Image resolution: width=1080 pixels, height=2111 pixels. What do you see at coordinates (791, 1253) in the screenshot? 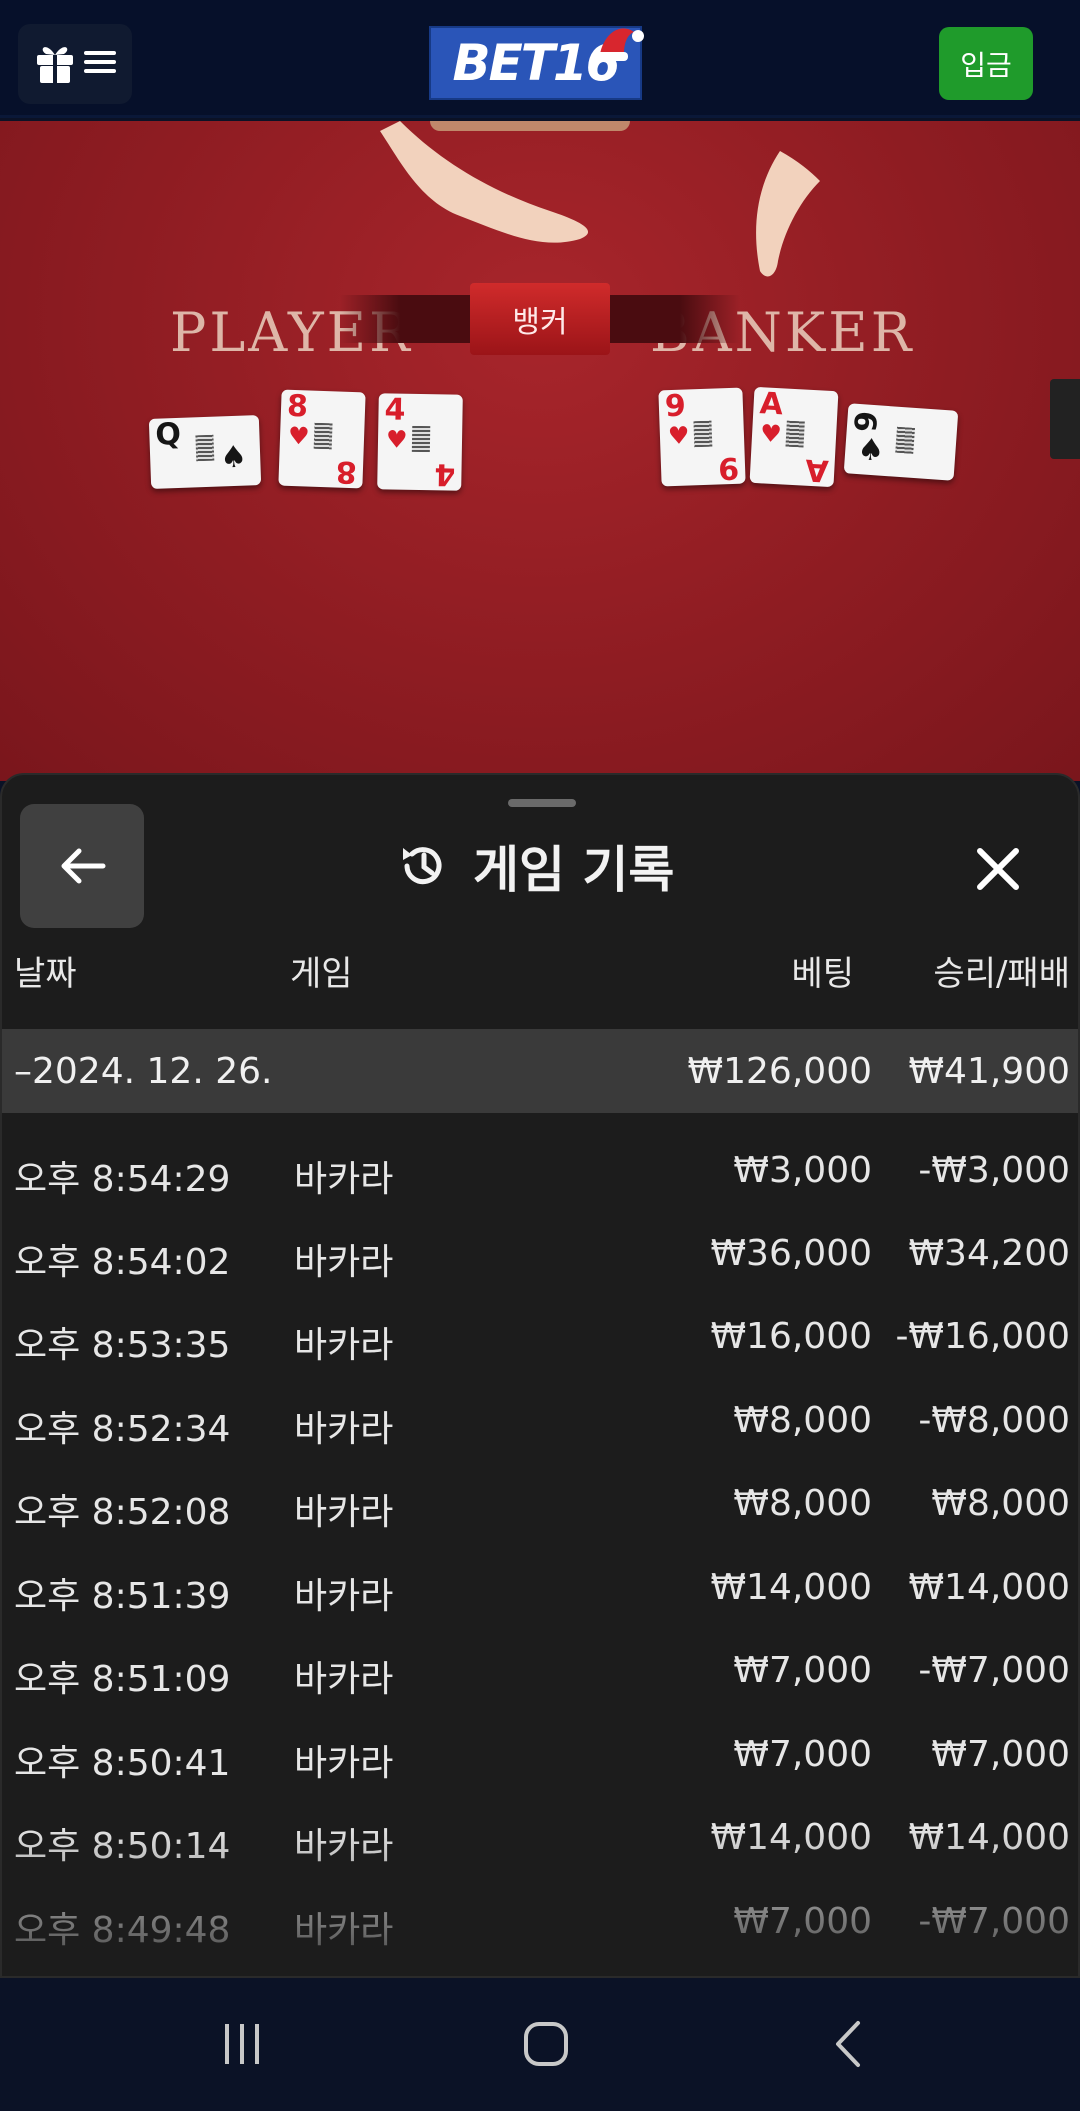
I see `row-bet: ₩36,000` at bounding box center [791, 1253].